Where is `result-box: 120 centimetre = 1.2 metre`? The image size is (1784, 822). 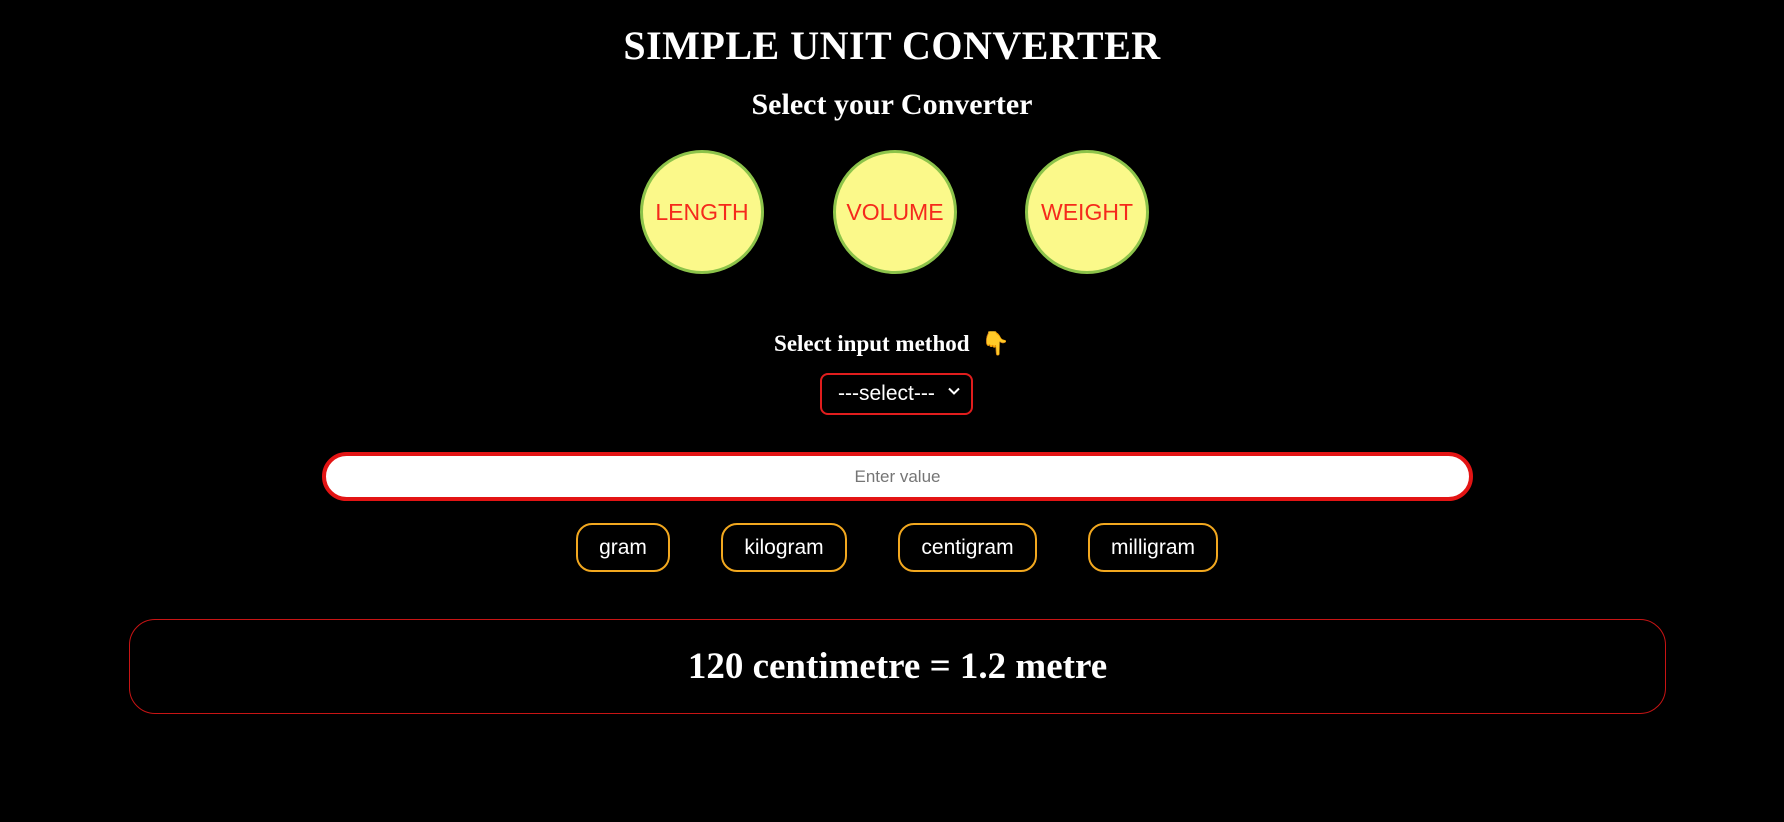 result-box: 120 centimetre = 1.2 metre is located at coordinates (897, 666).